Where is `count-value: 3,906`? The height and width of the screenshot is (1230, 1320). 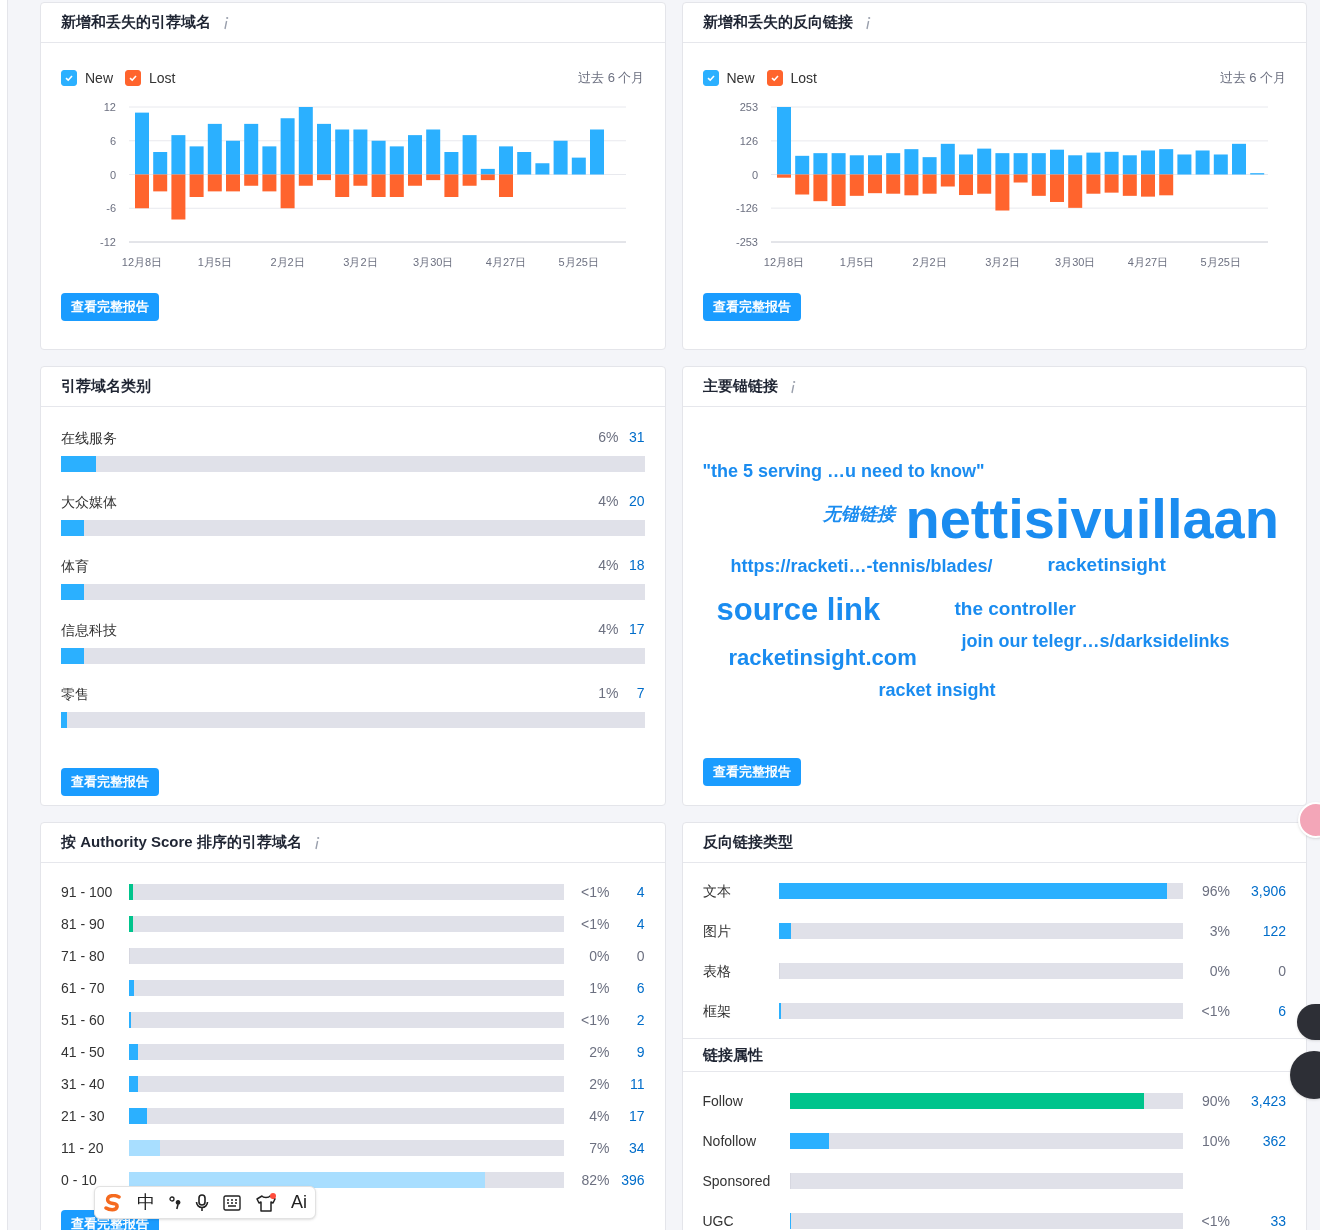
count-value: 3,906 is located at coordinates (1258, 891).